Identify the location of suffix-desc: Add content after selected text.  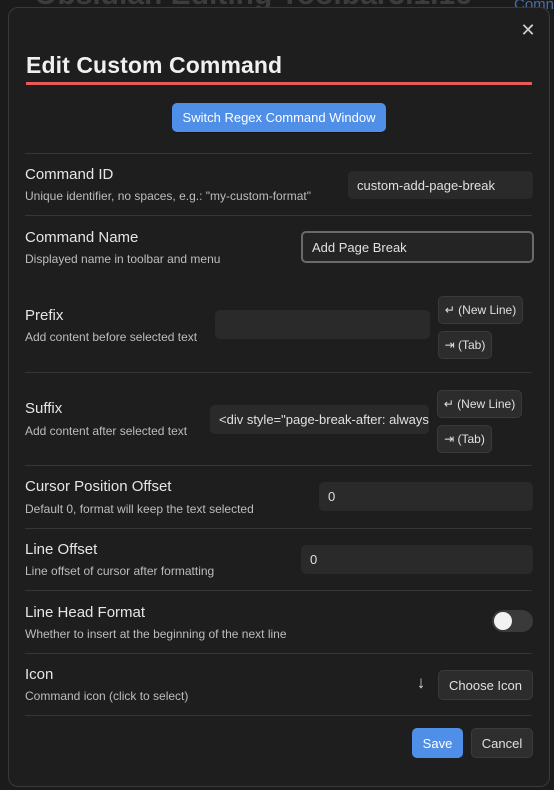
(106, 431).